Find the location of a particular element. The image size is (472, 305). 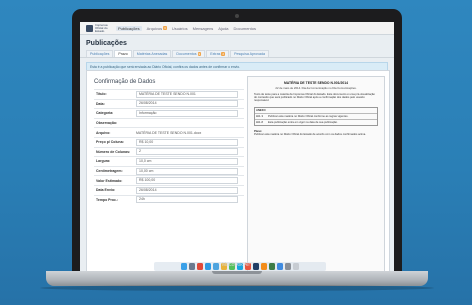

app-logo: Imprensa Oficial do Estado is located at coordinates (98, 27).